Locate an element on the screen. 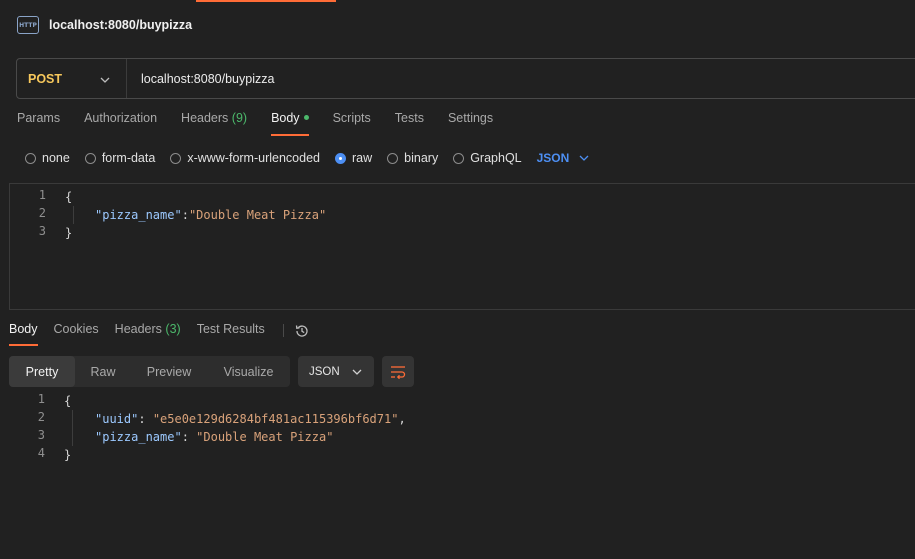  response-view-switch: Pretty Raw Preview Visualize is located at coordinates (149, 371).